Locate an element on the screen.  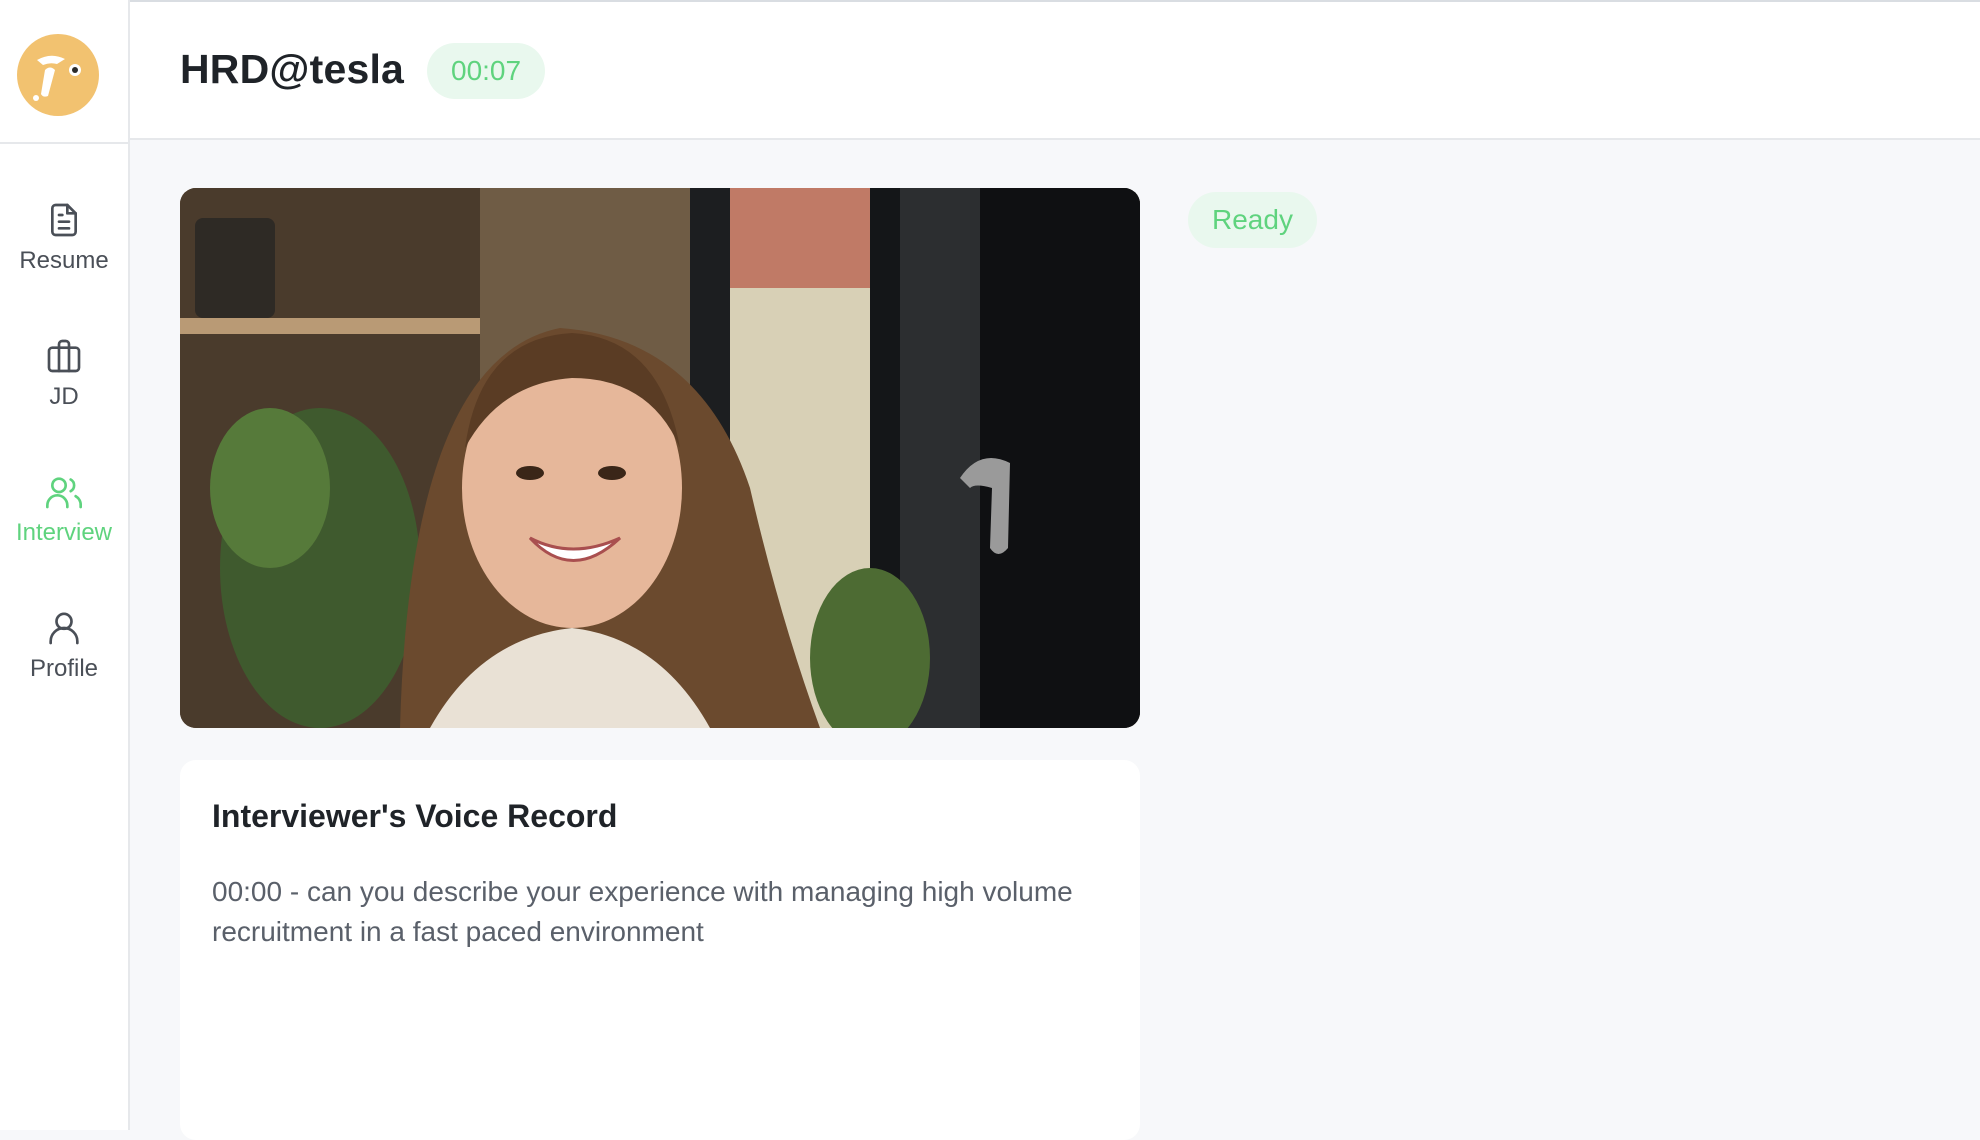
sidebar-item-jd: JD is located at coordinates (64, 391).